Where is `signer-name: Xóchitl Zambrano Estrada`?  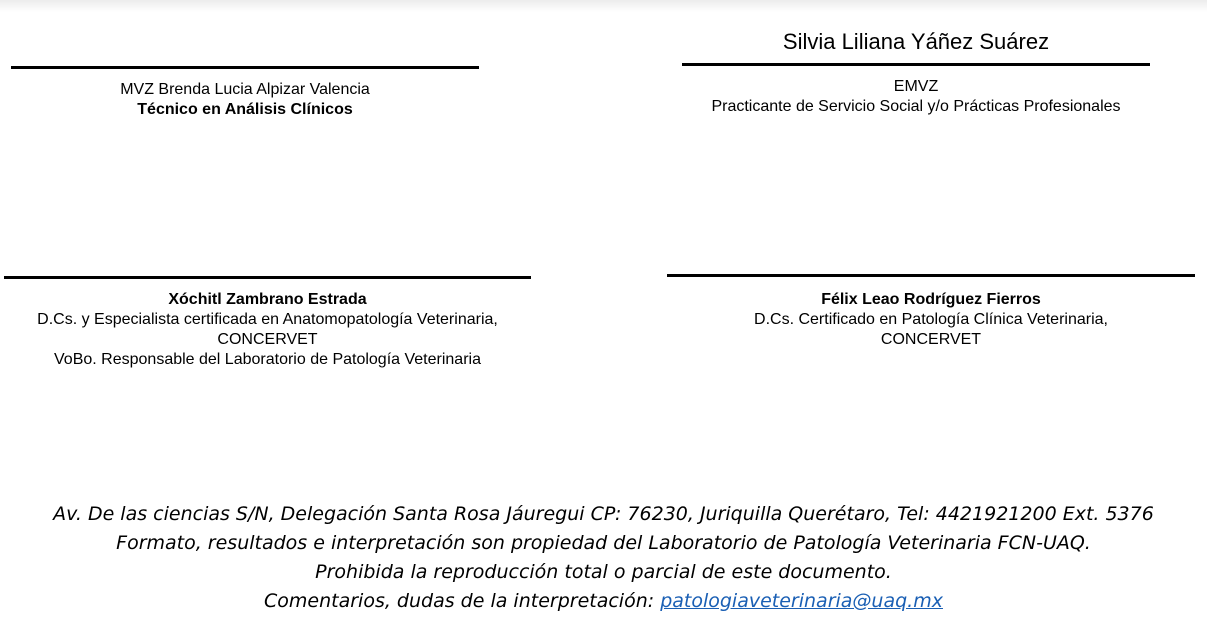 signer-name: Xóchitl Zambrano Estrada is located at coordinates (267, 299).